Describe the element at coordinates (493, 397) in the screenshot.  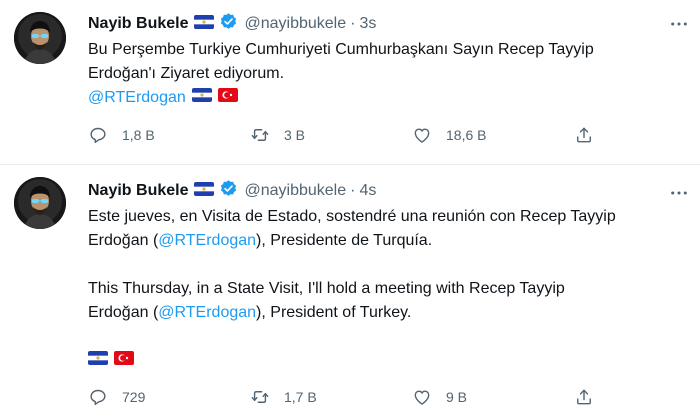
I see `like-button: 9 B` at that location.